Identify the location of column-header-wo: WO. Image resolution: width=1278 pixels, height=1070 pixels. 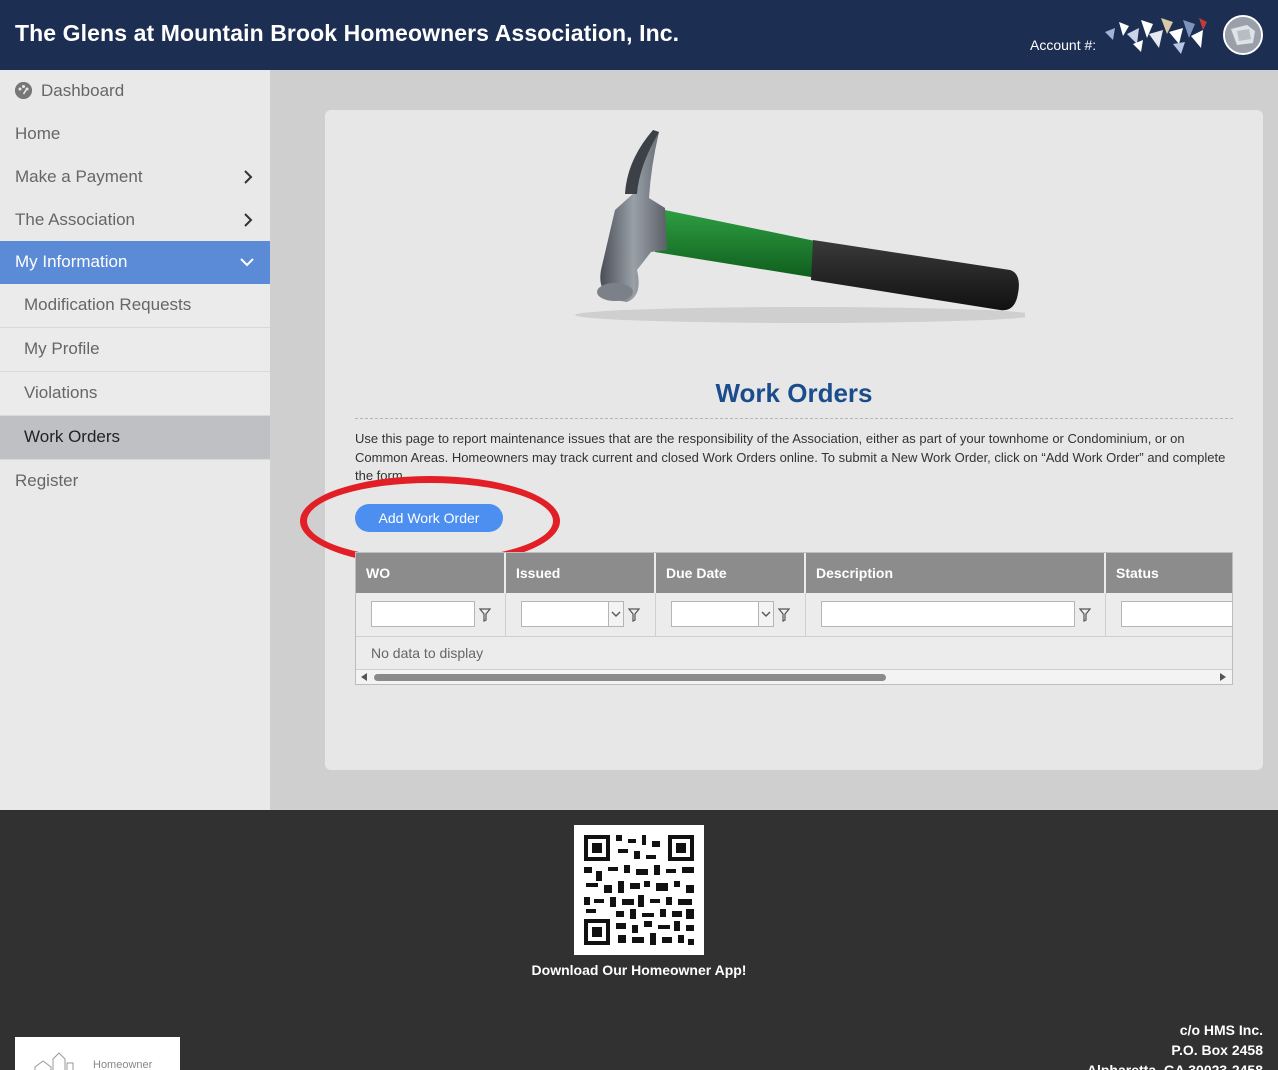
(431, 573).